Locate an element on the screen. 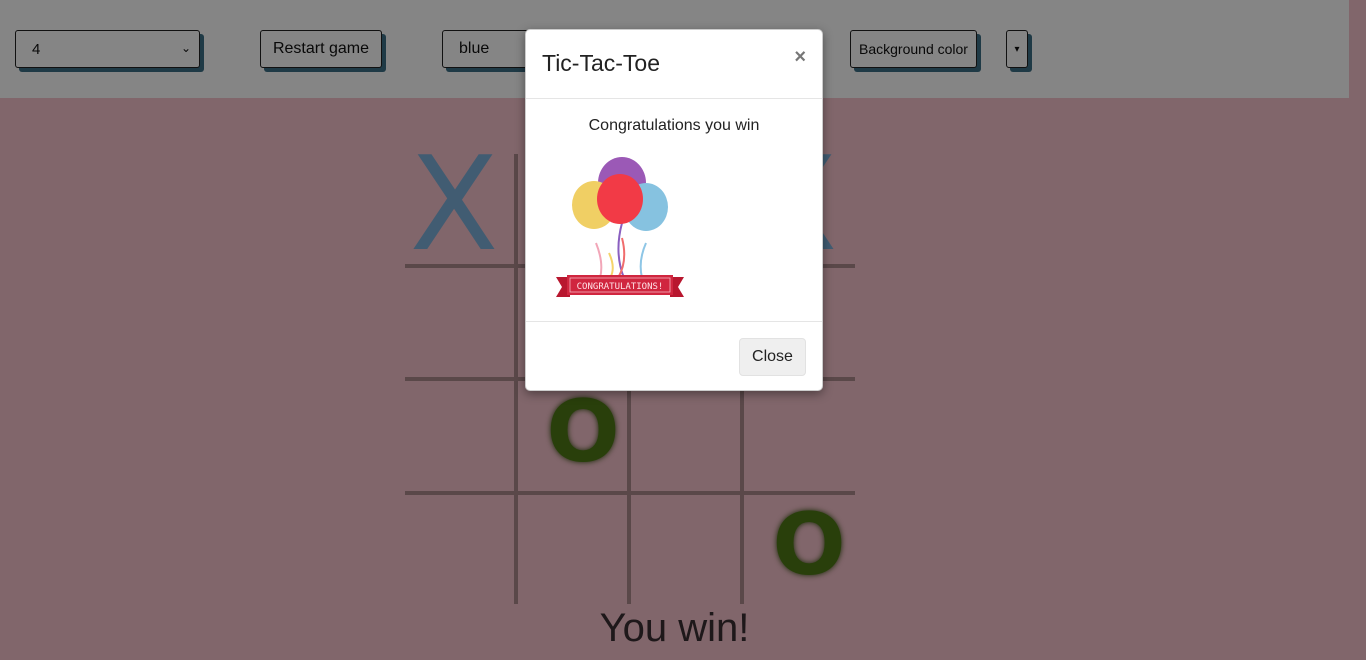  modal-header: Tic-Tac-Toe × is located at coordinates (674, 64).